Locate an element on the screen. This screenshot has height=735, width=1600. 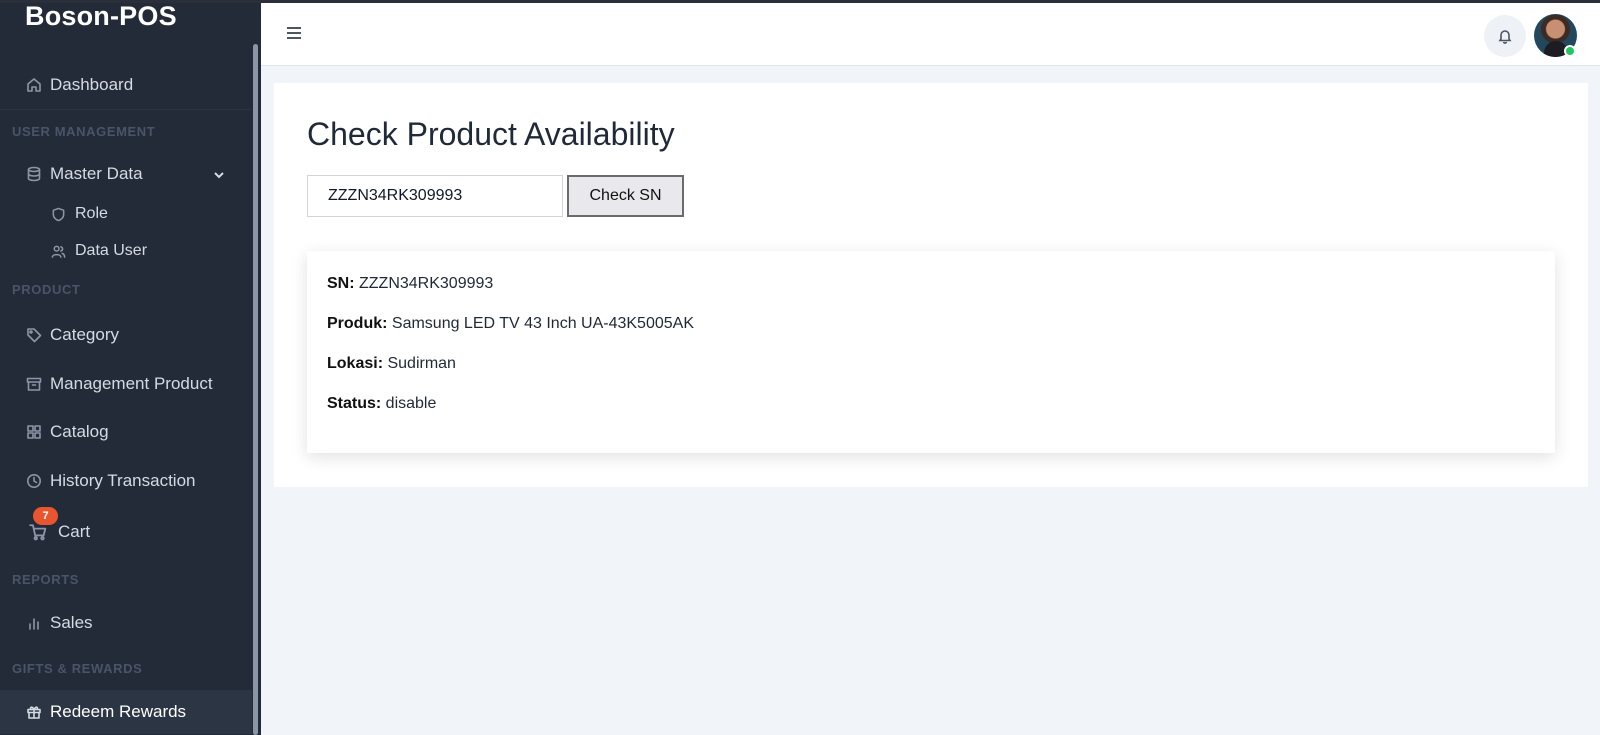
sidebar-item-redeem-rewards: Redeem Rewards is located at coordinates (126, 712).